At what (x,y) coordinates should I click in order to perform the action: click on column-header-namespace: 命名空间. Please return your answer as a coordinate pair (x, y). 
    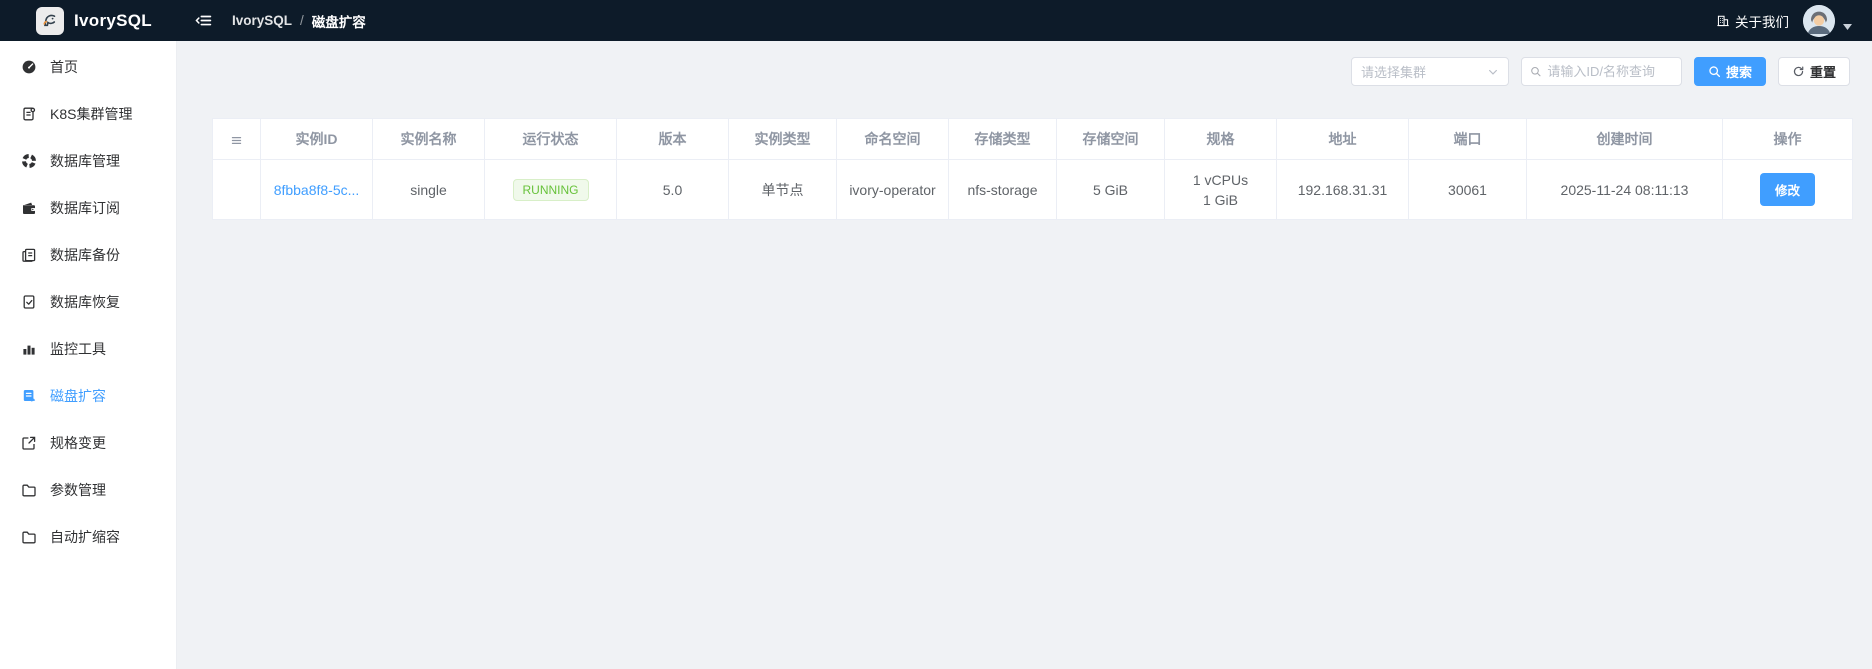
    Looking at the image, I should click on (892, 139).